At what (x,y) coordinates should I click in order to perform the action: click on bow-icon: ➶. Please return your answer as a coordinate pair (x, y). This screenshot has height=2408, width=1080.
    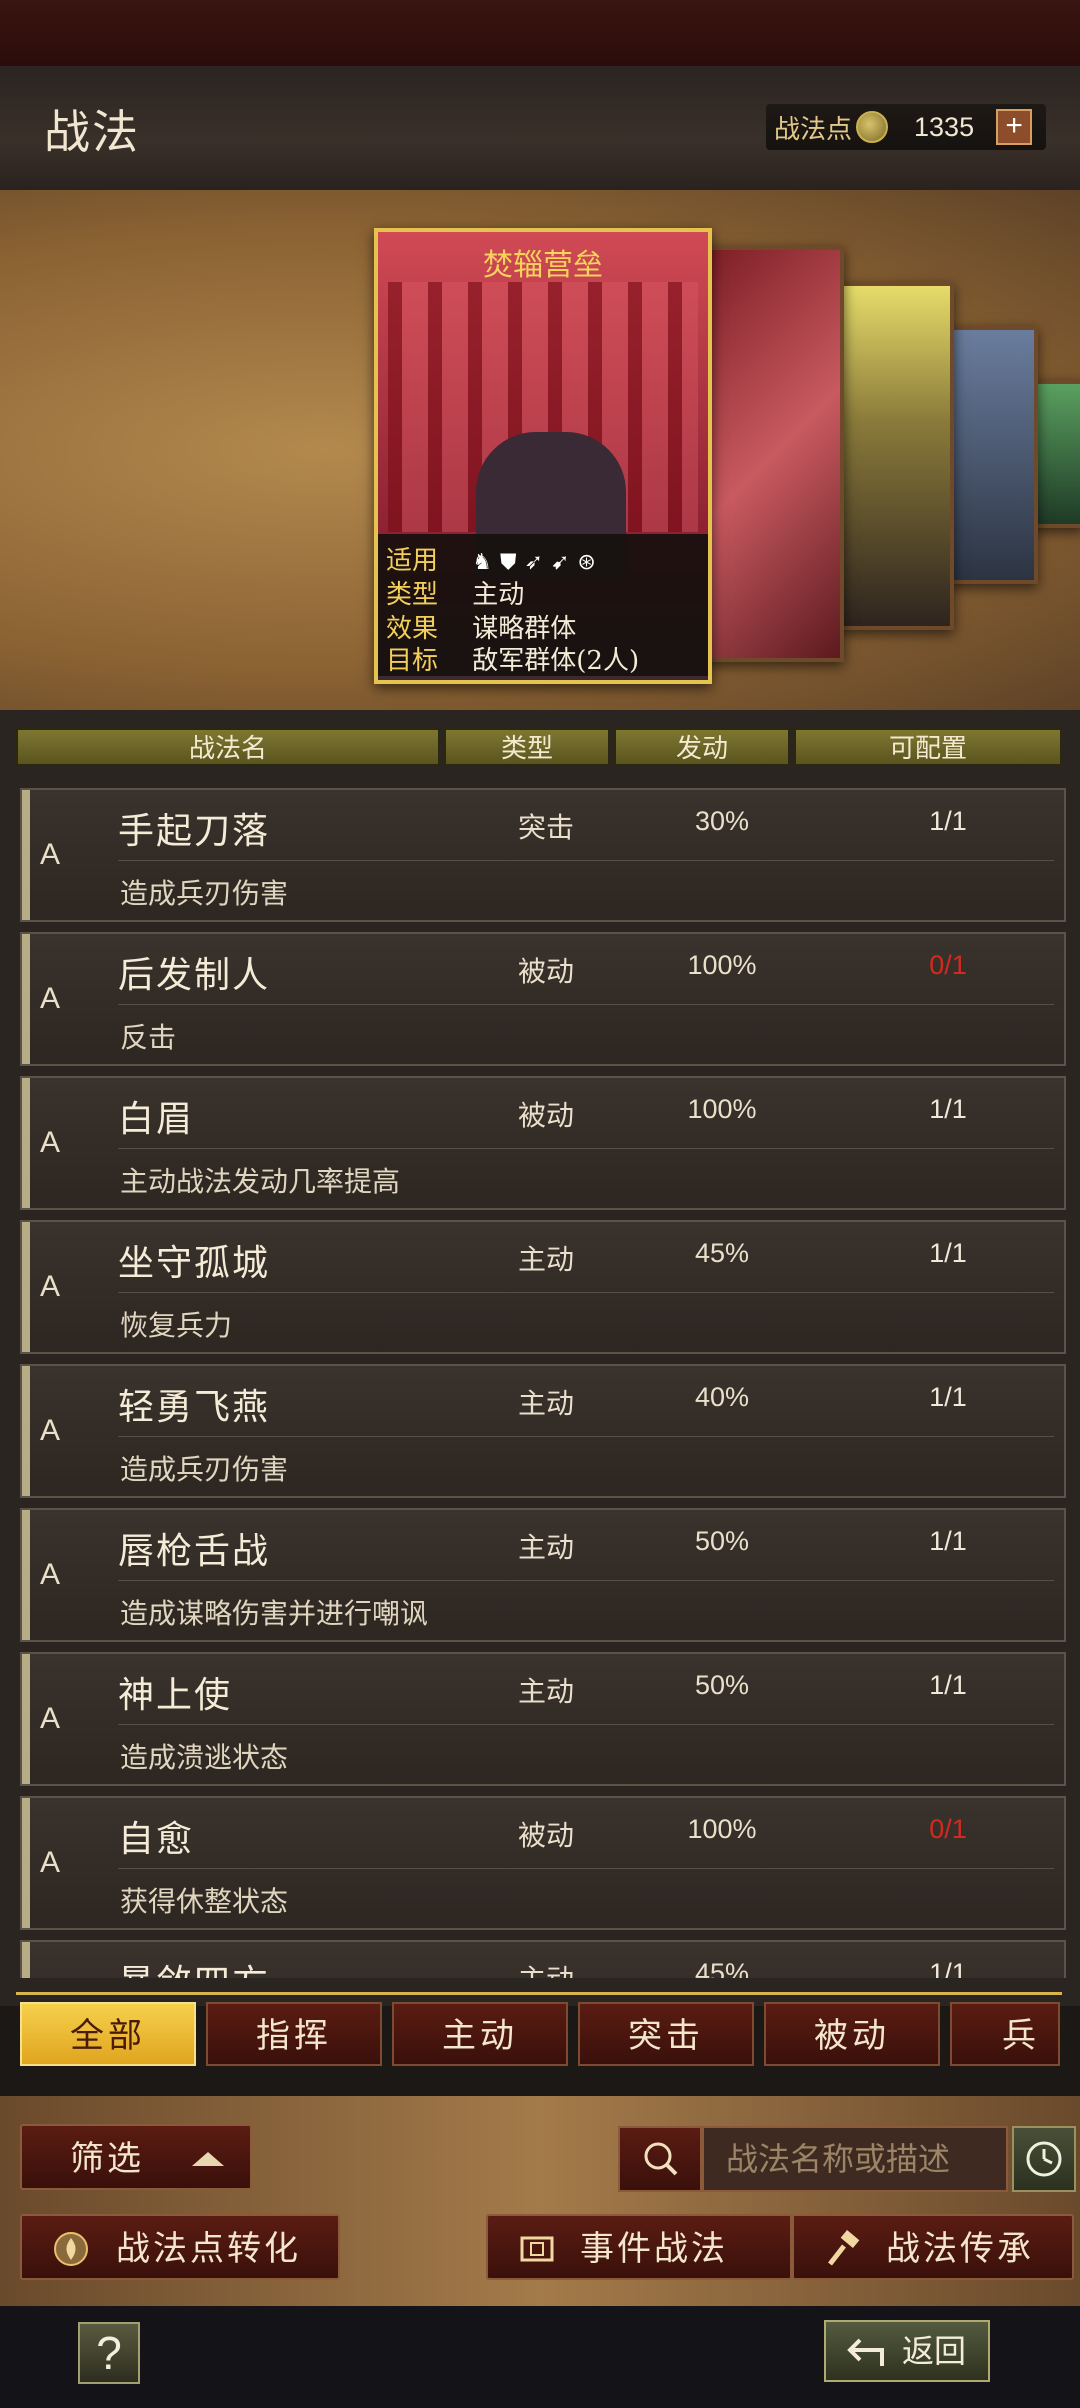
    Looking at the image, I should click on (537, 562).